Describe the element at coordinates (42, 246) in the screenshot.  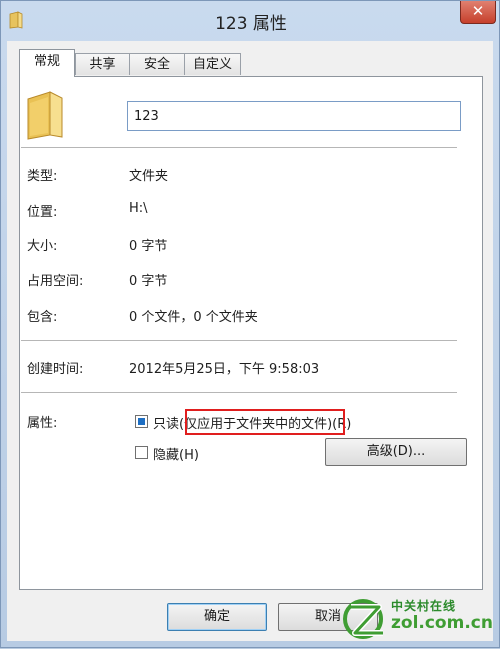
I see `size-label: 大小:` at that location.